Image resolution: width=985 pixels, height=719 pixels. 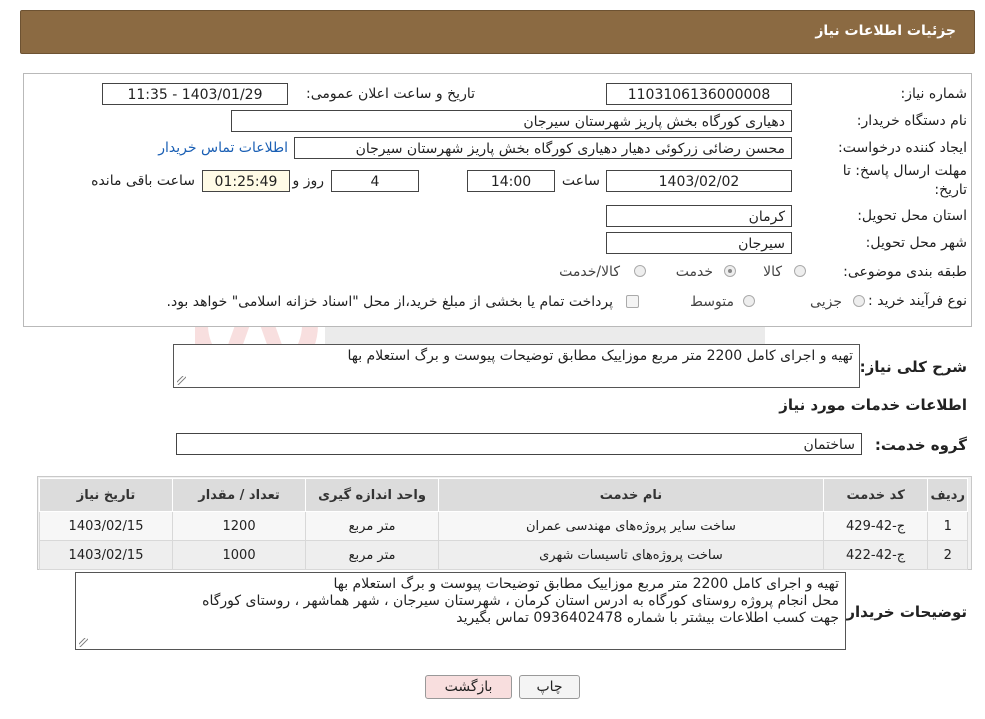 What do you see at coordinates (905, 272) in the screenshot?
I see `category-label: طبقه بندی موضوعی:` at bounding box center [905, 272].